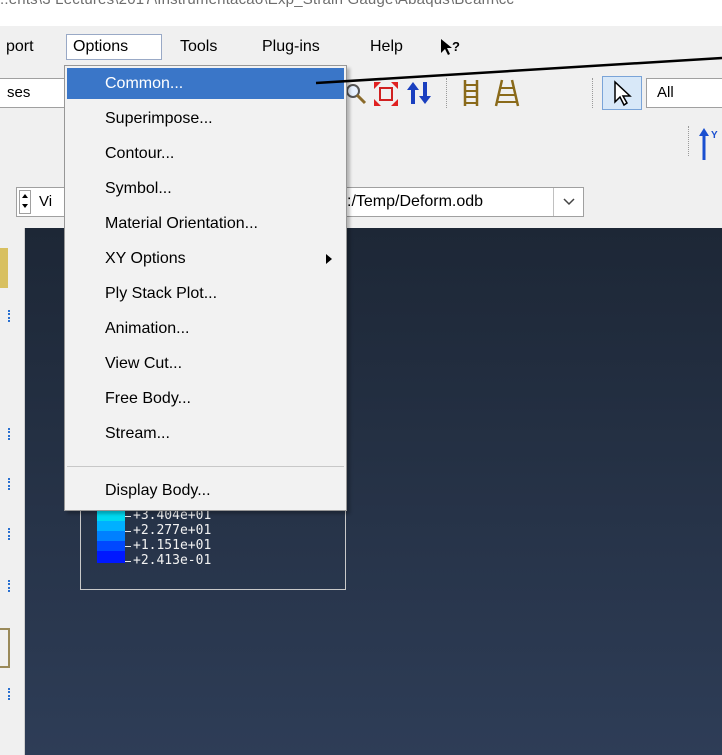  What do you see at coordinates (33, 93) in the screenshot?
I see `step-combo: ses` at bounding box center [33, 93].